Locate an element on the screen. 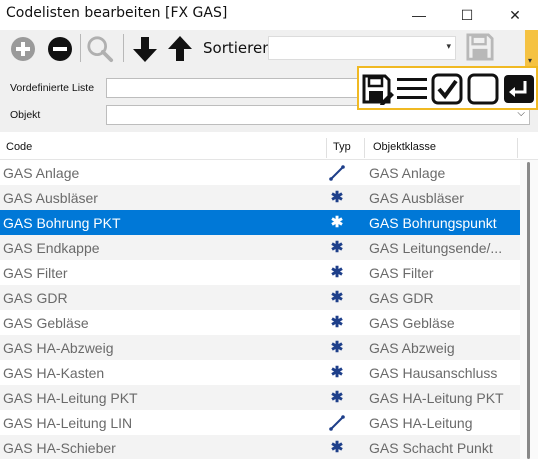 The height and width of the screenshot is (459, 538). column-header-typ: Typ is located at coordinates (342, 147).